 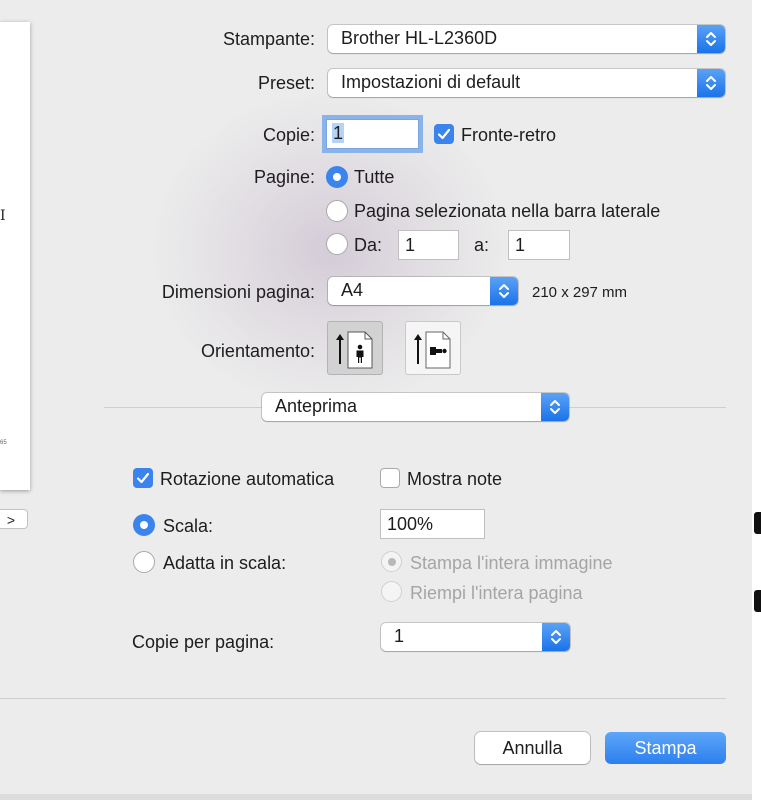 What do you see at coordinates (363, 698) in the screenshot?
I see `footer-separator` at bounding box center [363, 698].